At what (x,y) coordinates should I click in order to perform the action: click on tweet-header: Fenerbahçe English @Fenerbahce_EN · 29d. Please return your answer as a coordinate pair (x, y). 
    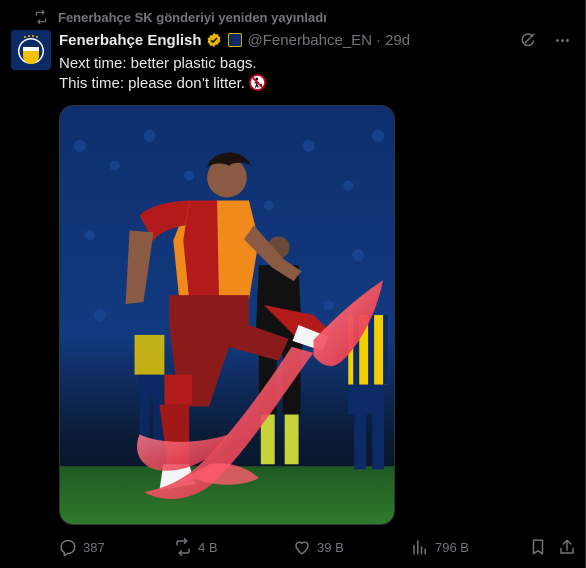
    Looking at the image, I should click on (315, 40).